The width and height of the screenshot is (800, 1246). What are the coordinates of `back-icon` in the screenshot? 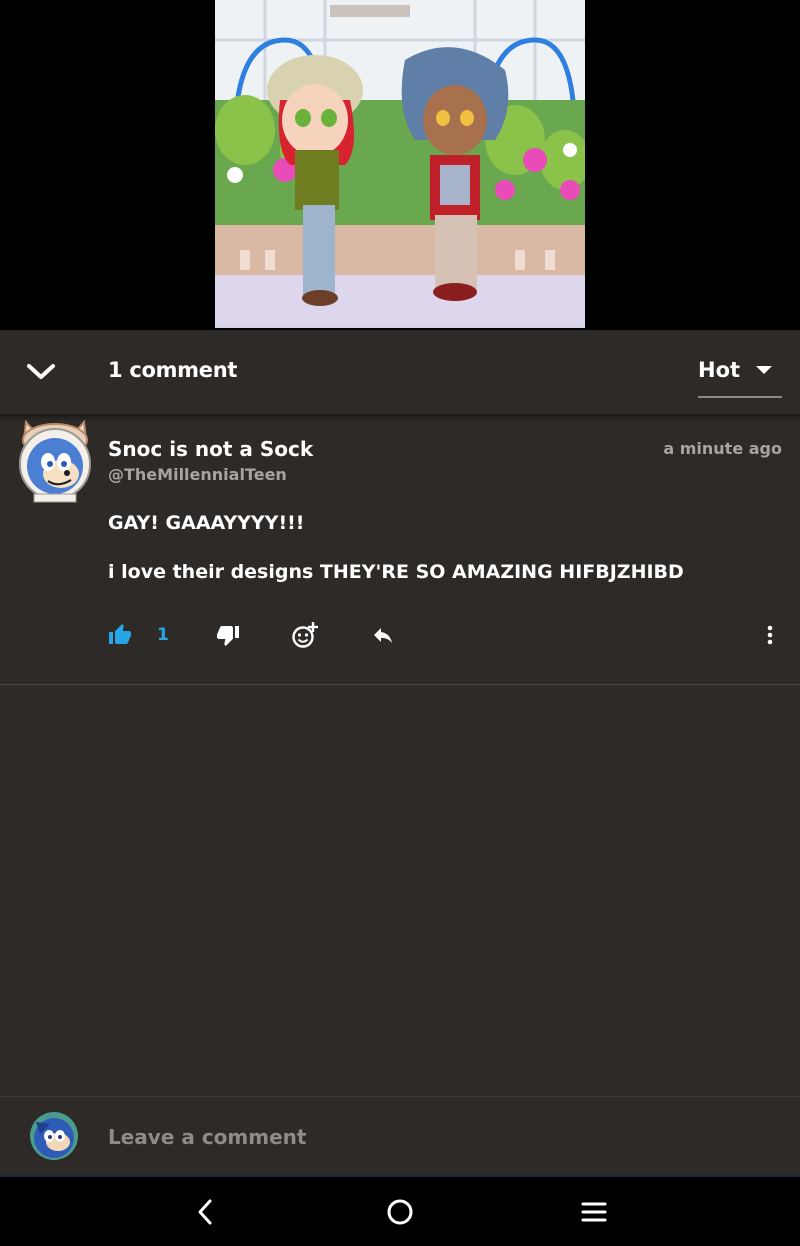 It's located at (205, 1212).